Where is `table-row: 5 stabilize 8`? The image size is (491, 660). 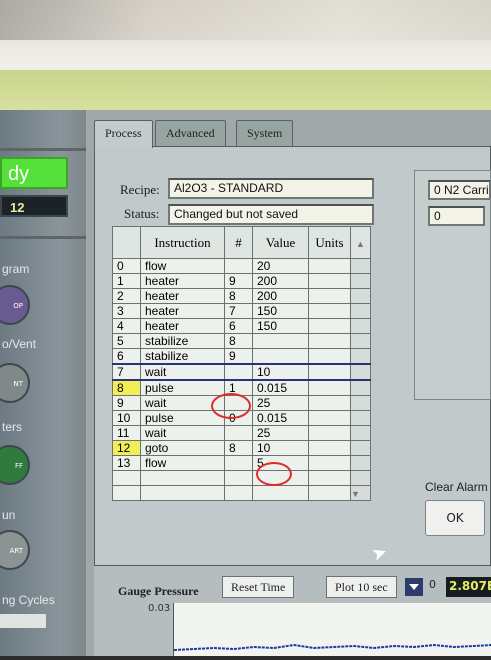 table-row: 5 stabilize 8 is located at coordinates (241, 341).